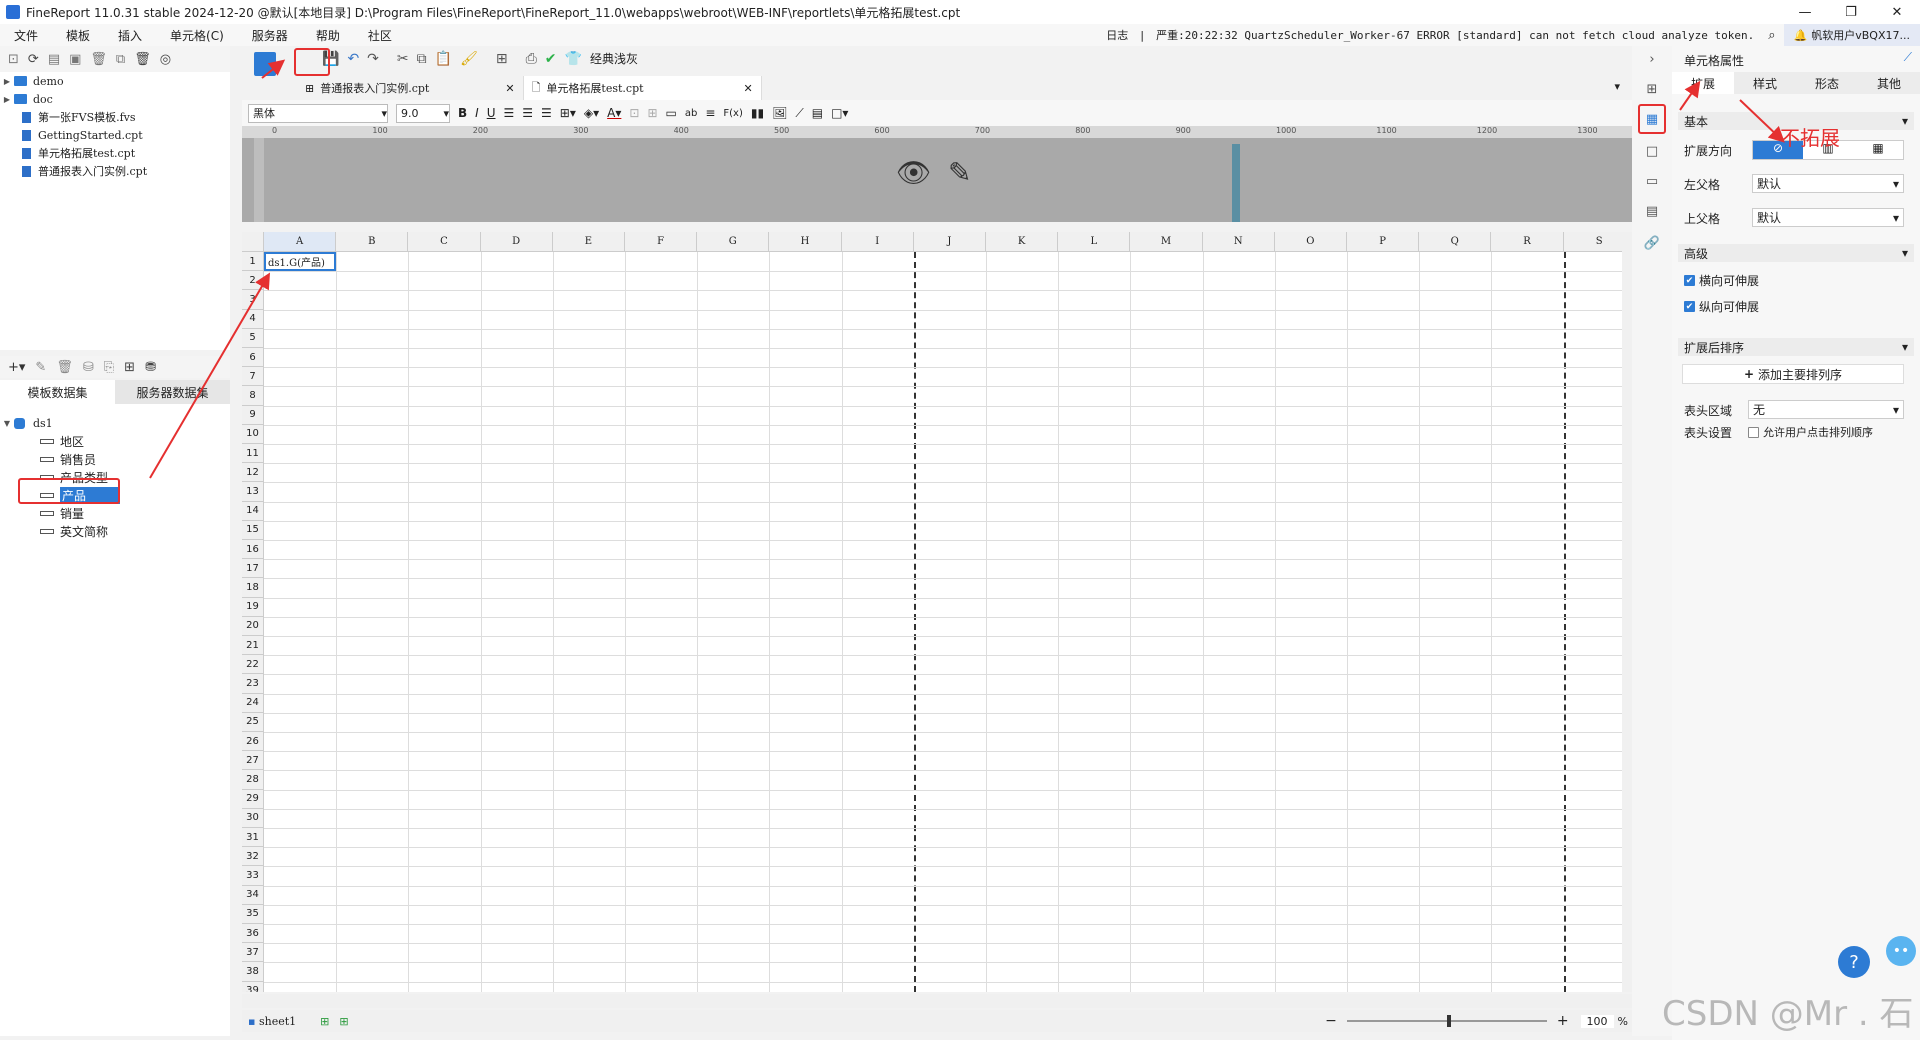 This screenshot has height=1040, width=1920. I want to click on row-header: 5, so click(253, 338).